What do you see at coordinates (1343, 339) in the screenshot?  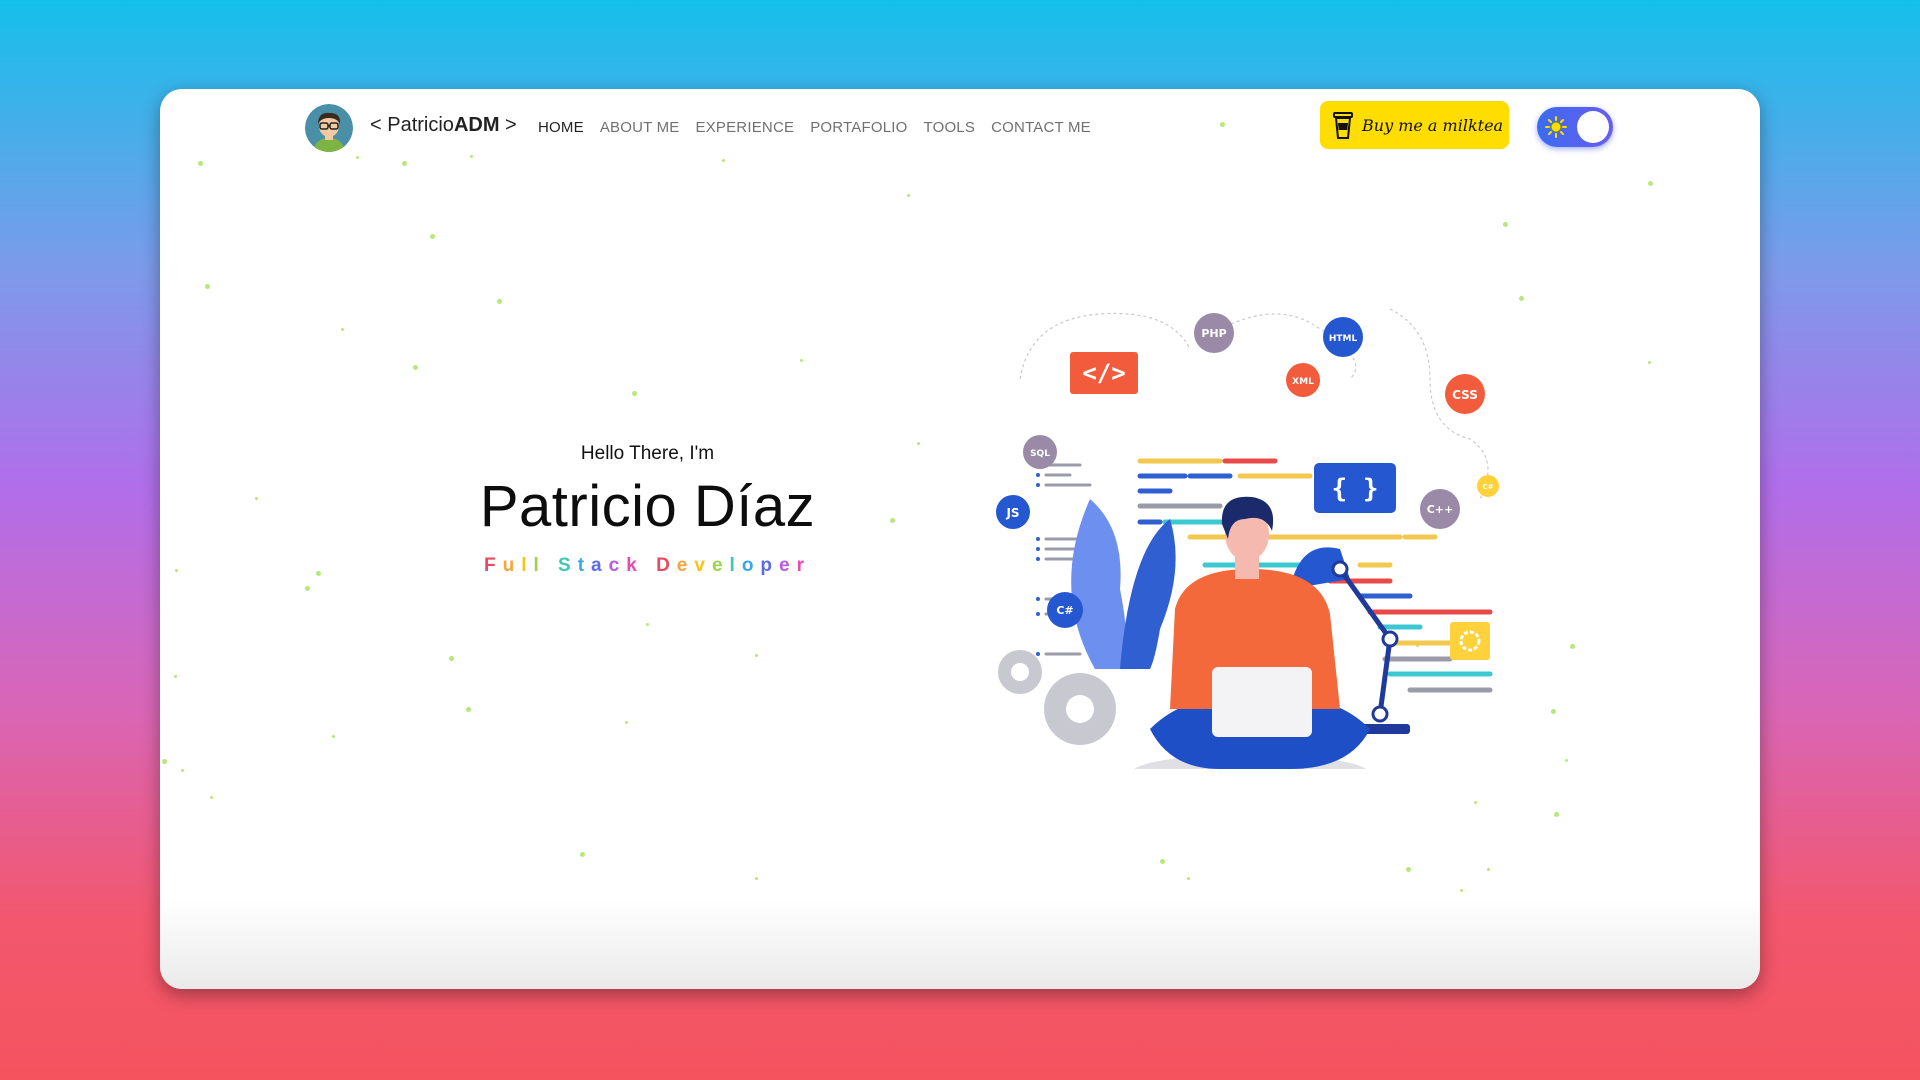 I see `badge-html: HTML` at bounding box center [1343, 339].